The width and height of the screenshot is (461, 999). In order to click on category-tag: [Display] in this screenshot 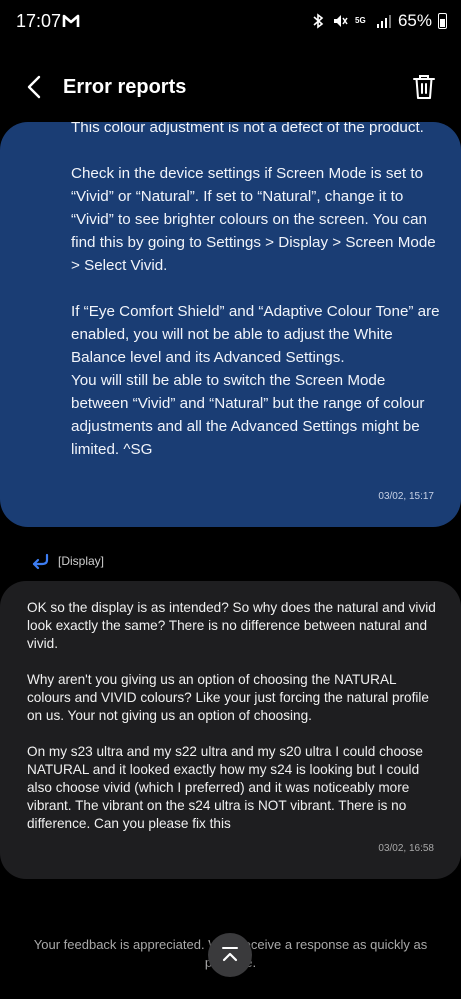, I will do `click(67, 561)`.